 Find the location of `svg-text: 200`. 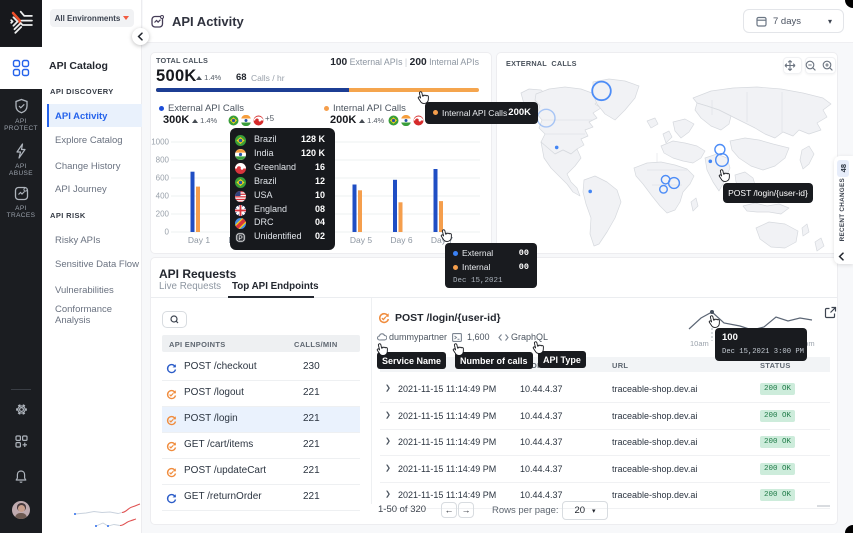

svg-text: 200 is located at coordinates (163, 214).